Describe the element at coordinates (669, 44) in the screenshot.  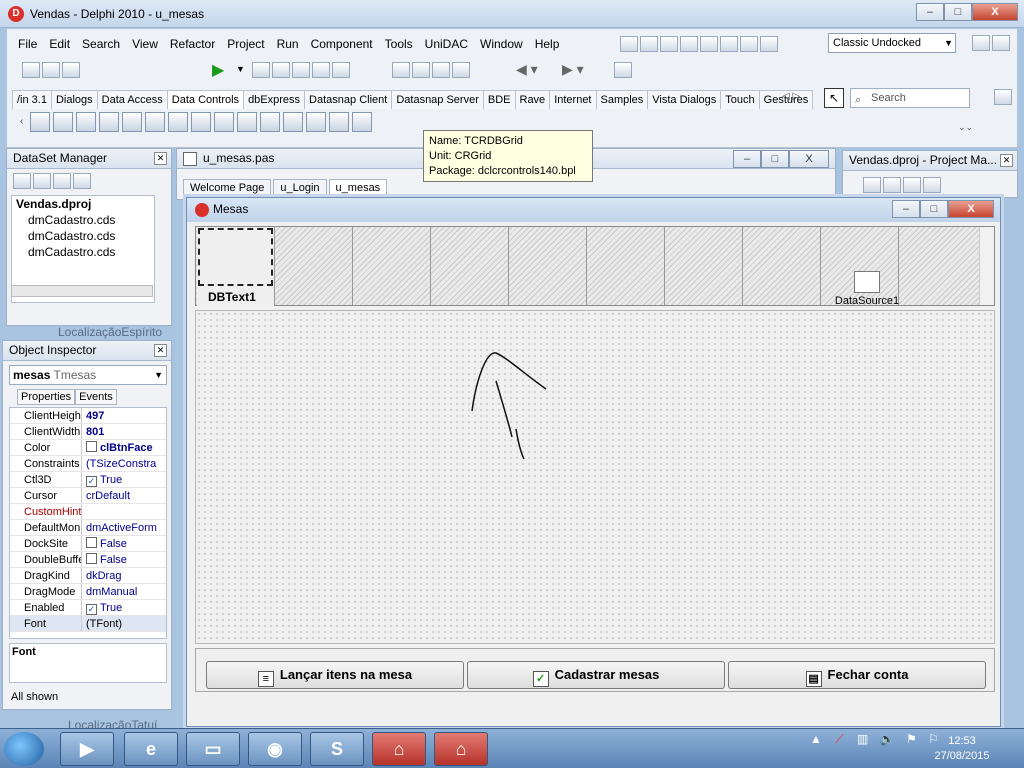
I see `align-right-icon` at that location.